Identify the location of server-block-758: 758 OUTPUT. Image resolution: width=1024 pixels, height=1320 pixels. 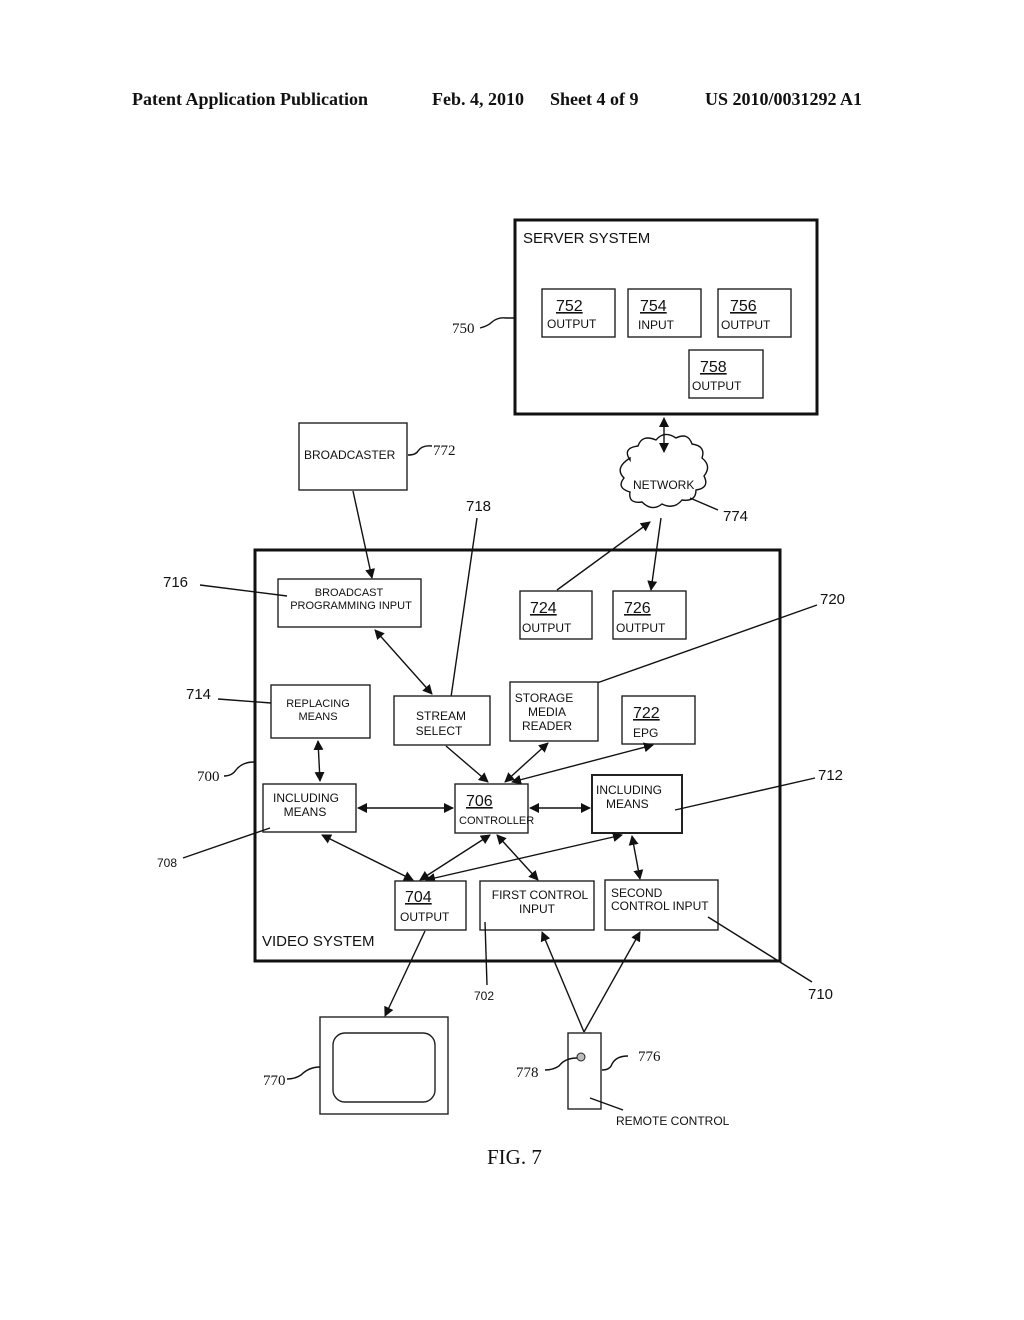
(726, 374).